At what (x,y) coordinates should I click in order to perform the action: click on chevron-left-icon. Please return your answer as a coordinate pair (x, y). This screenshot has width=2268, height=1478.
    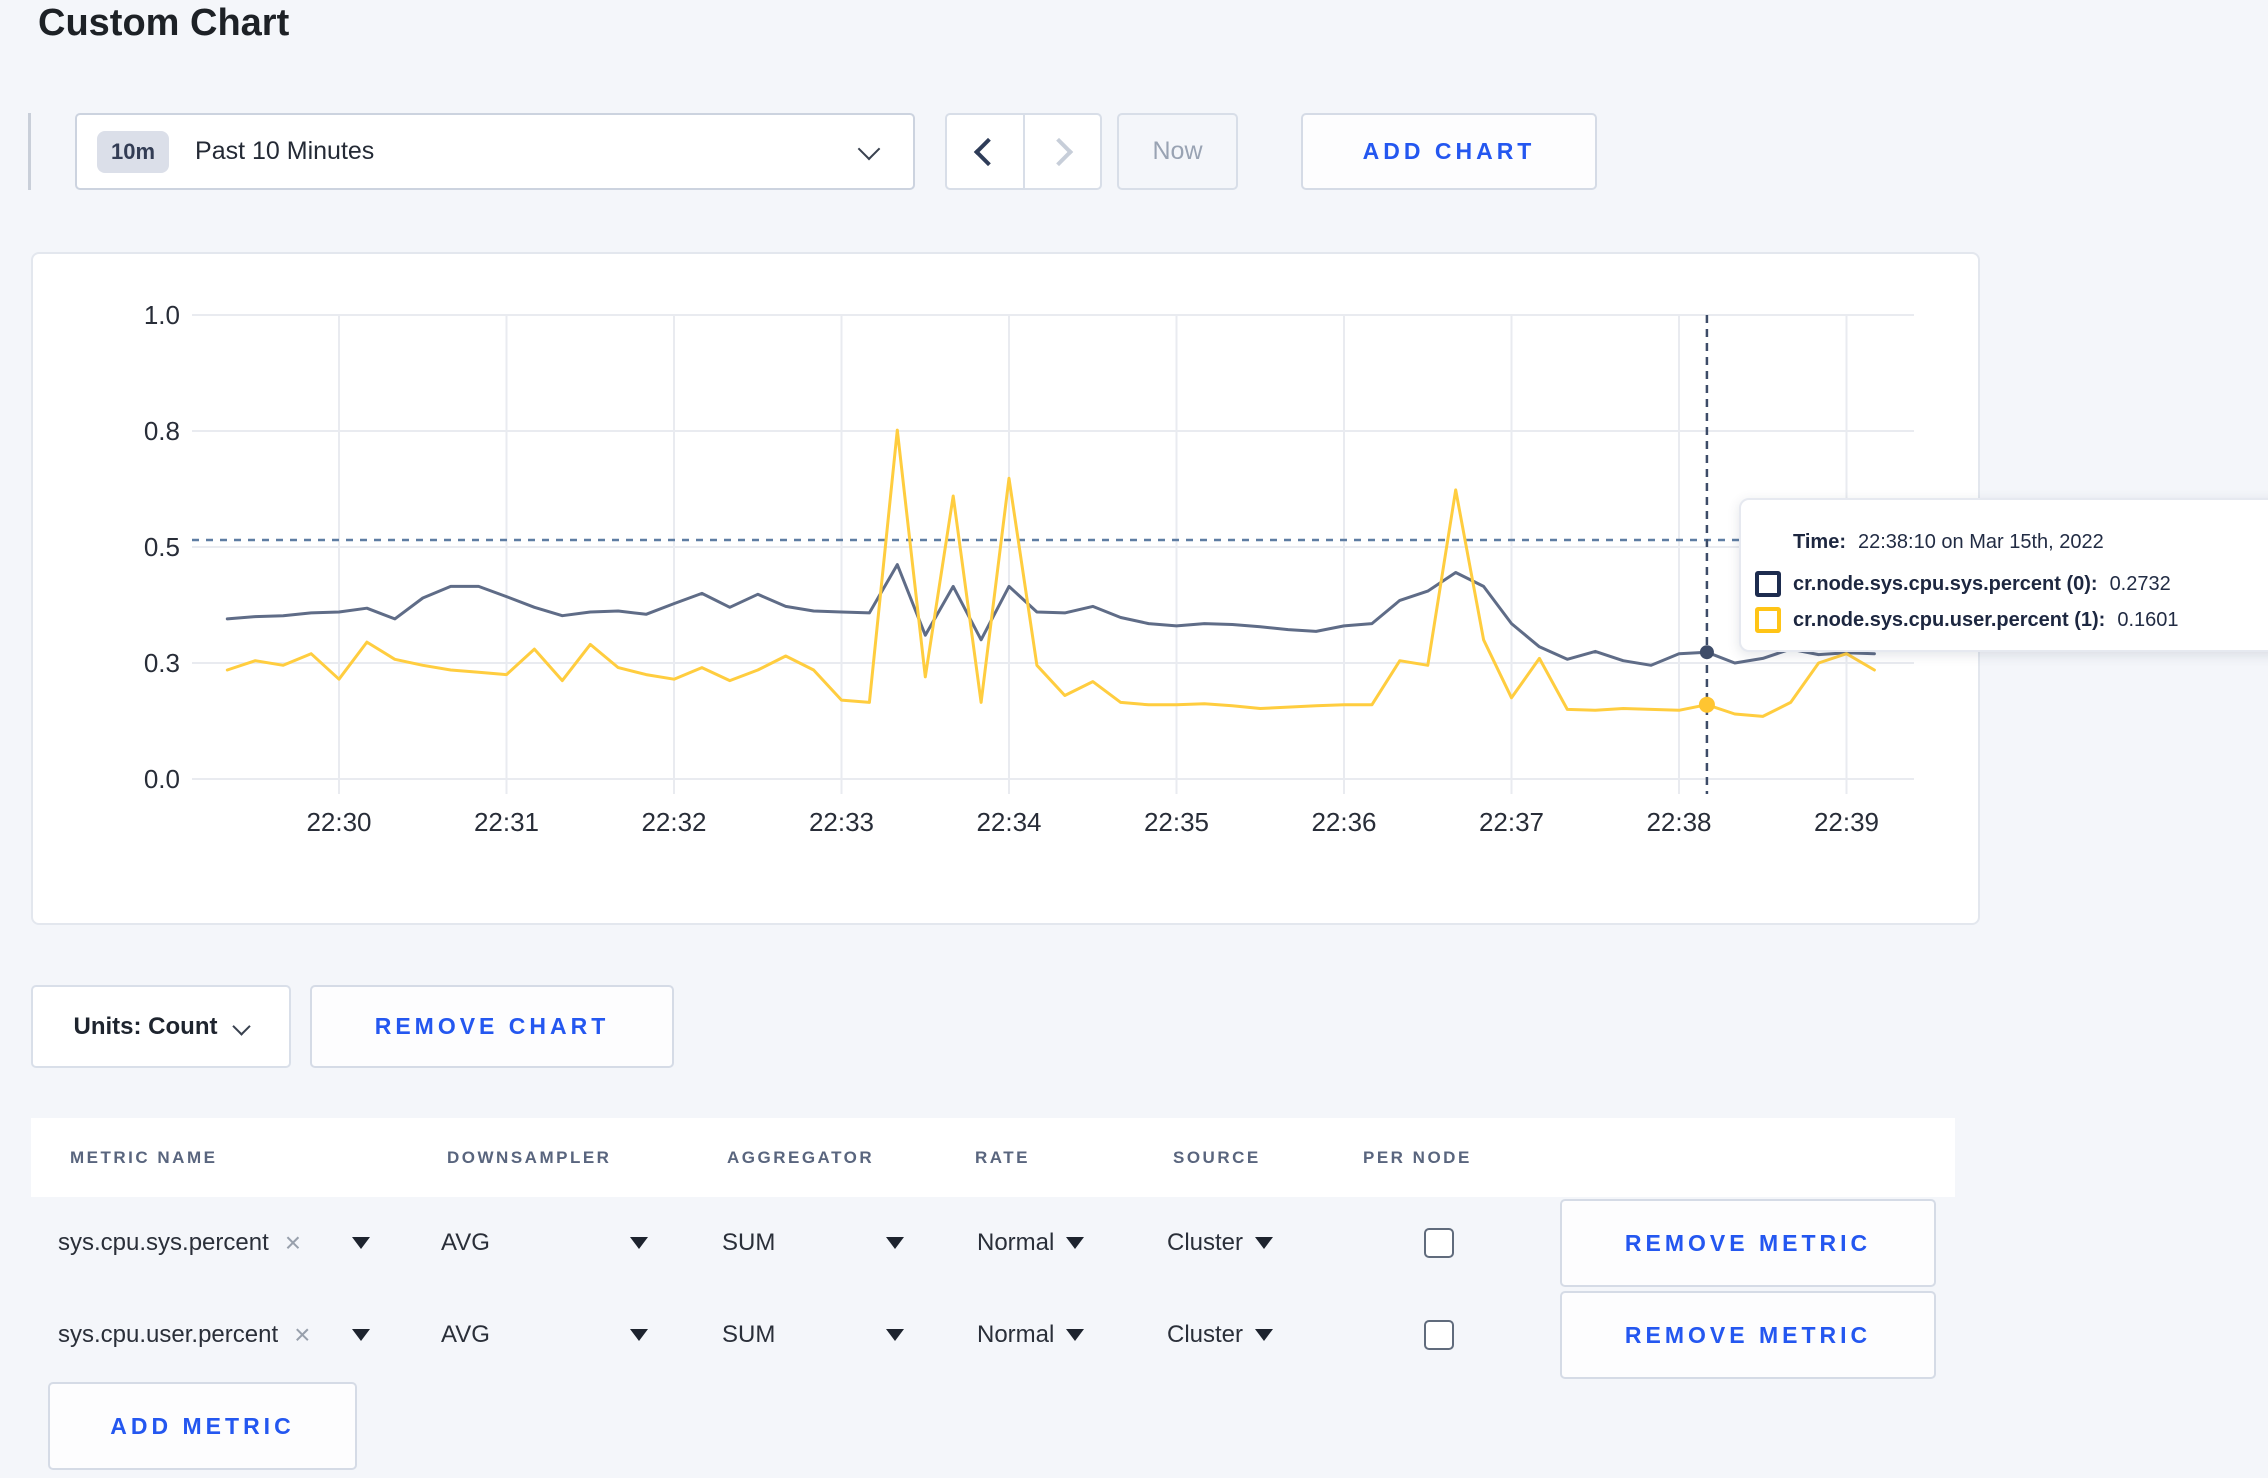
    Looking at the image, I should click on (987, 151).